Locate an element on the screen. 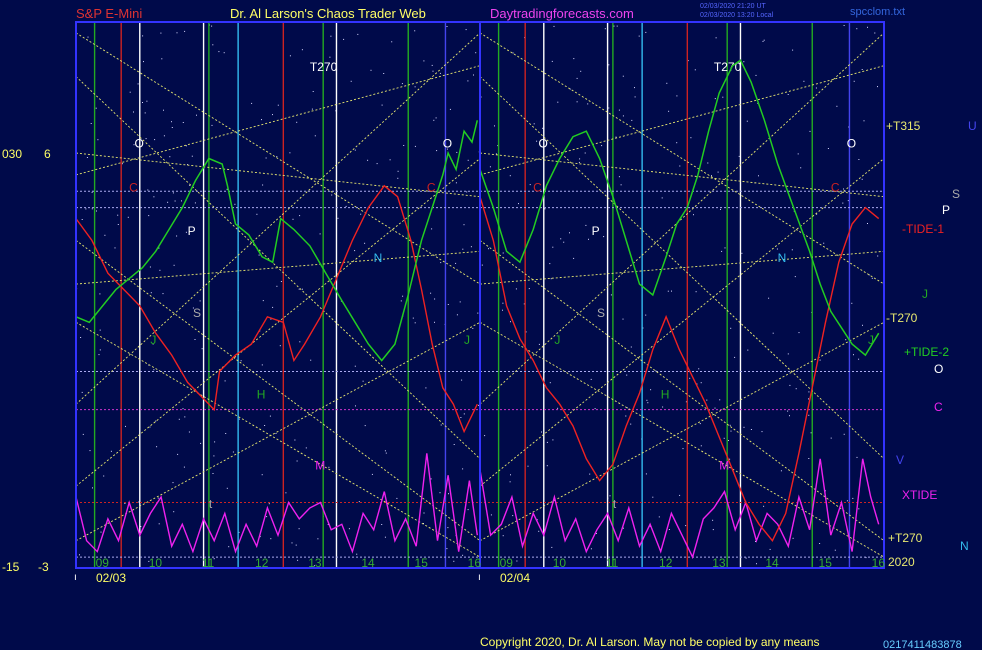 This screenshot has height=650, width=982. right-label: 2020 is located at coordinates (901, 562).